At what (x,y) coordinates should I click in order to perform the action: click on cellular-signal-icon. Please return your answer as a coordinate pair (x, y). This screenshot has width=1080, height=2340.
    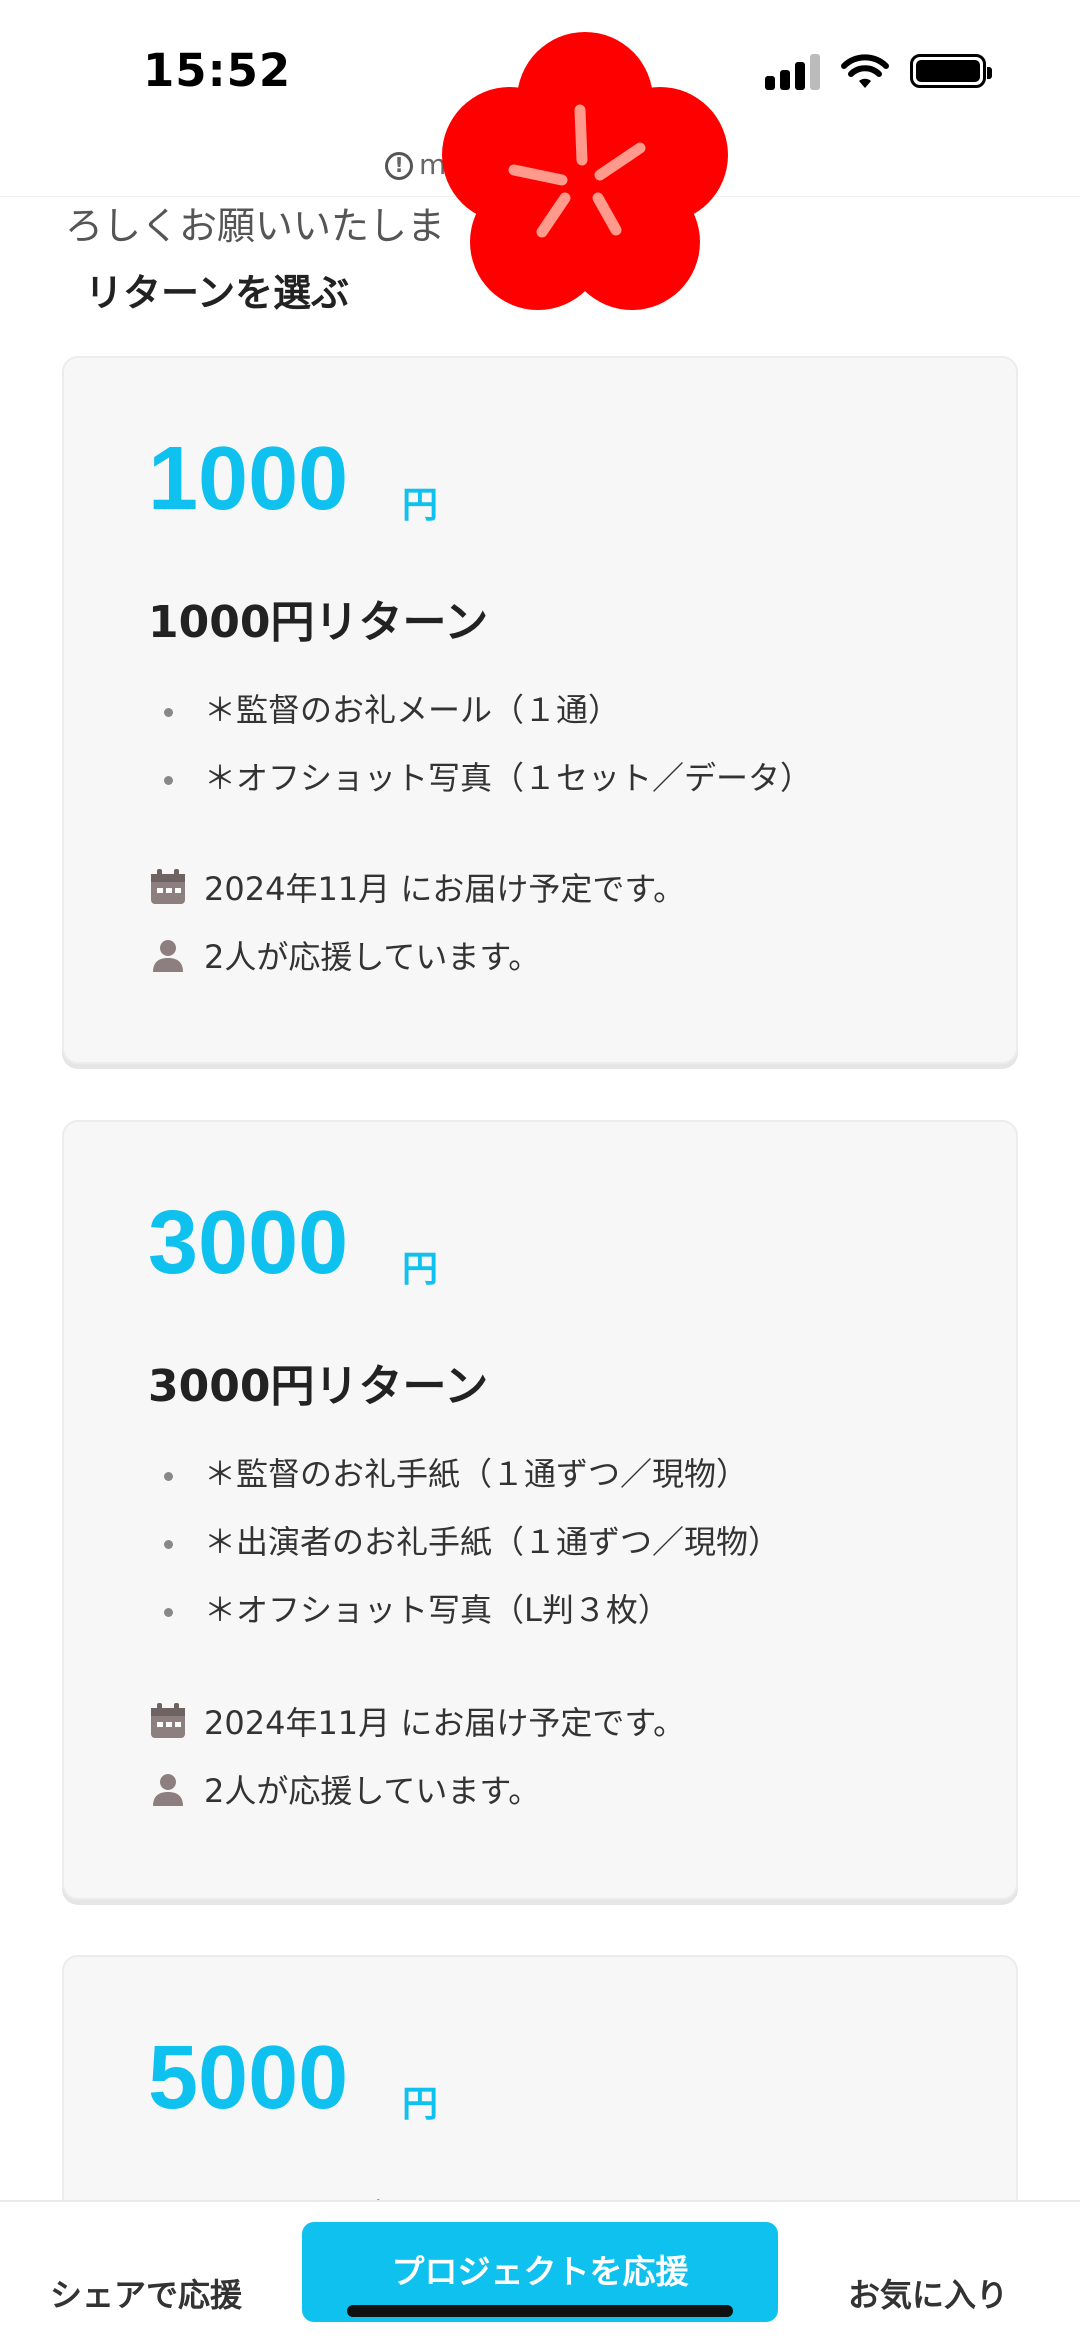
    Looking at the image, I should click on (794, 72).